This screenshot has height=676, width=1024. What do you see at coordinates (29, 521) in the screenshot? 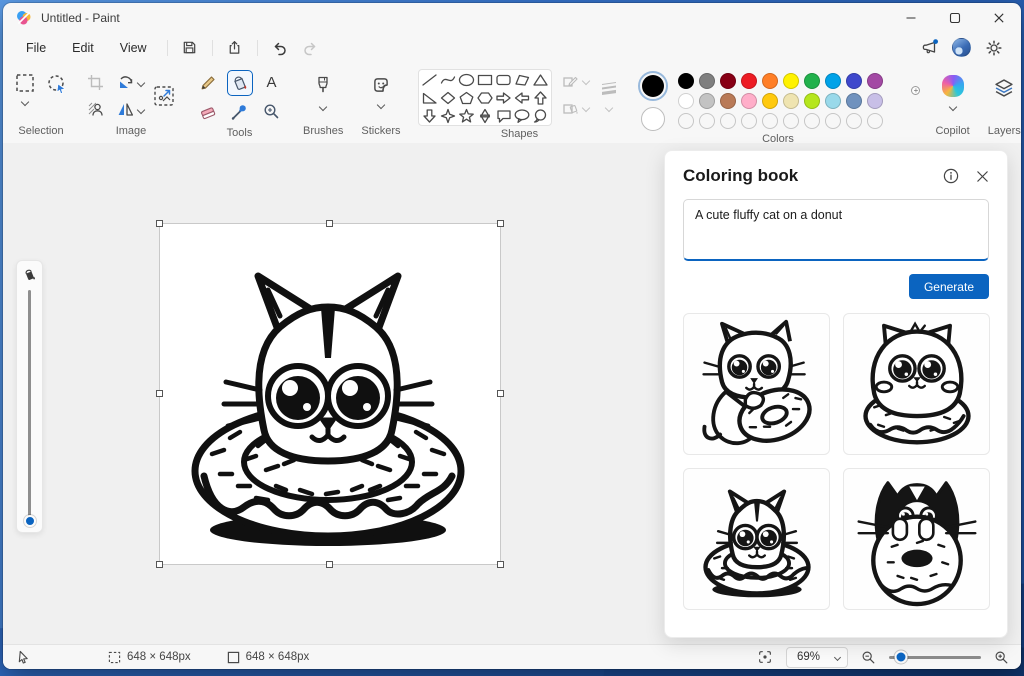
I see `tolerance-slider-thumb` at bounding box center [29, 521].